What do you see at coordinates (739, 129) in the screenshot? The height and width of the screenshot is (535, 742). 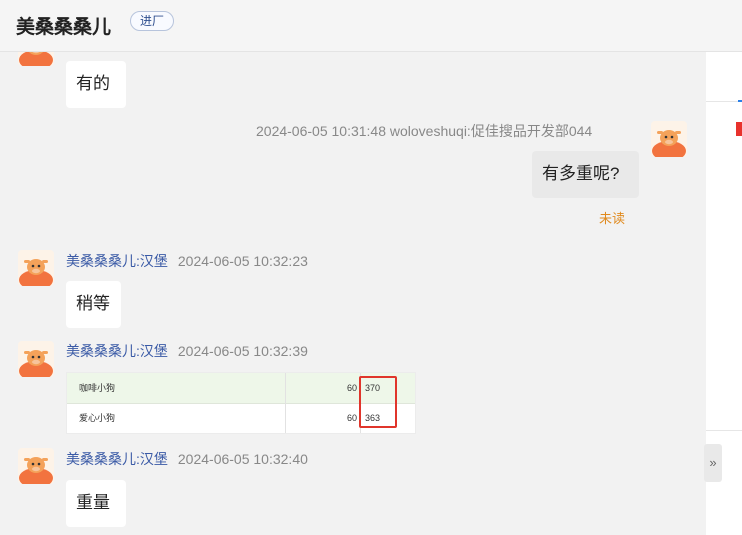 I see `red-tag-icon` at bounding box center [739, 129].